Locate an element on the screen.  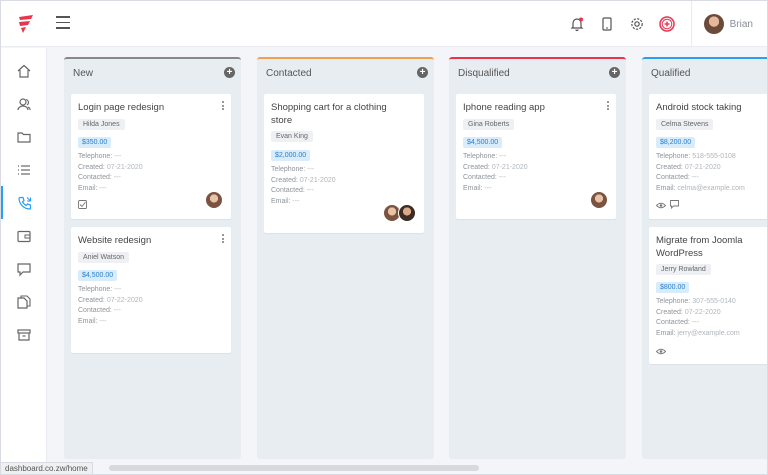
gear-icon is located at coordinates (636, 24).